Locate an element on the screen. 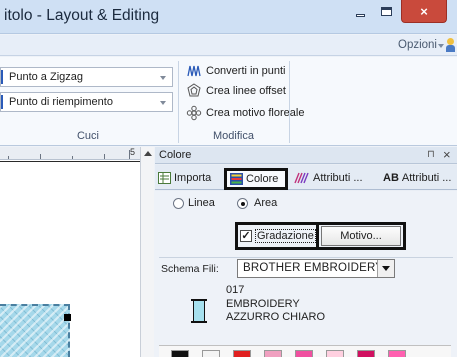  line-mode-radio is located at coordinates (178, 203).